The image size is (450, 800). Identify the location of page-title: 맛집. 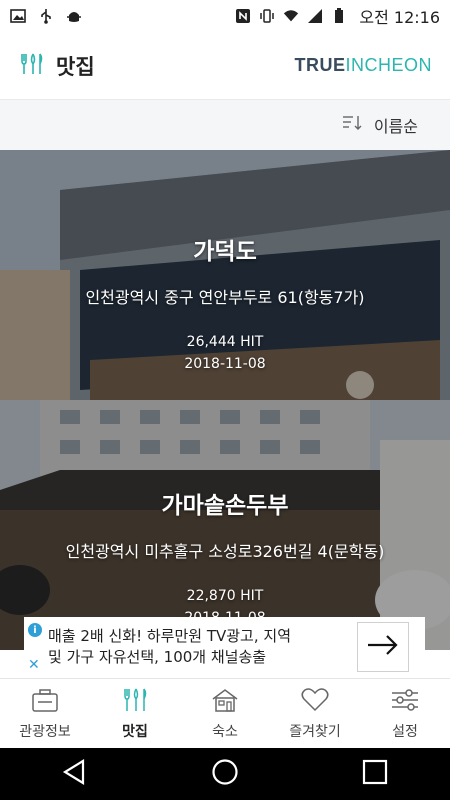
(75, 66).